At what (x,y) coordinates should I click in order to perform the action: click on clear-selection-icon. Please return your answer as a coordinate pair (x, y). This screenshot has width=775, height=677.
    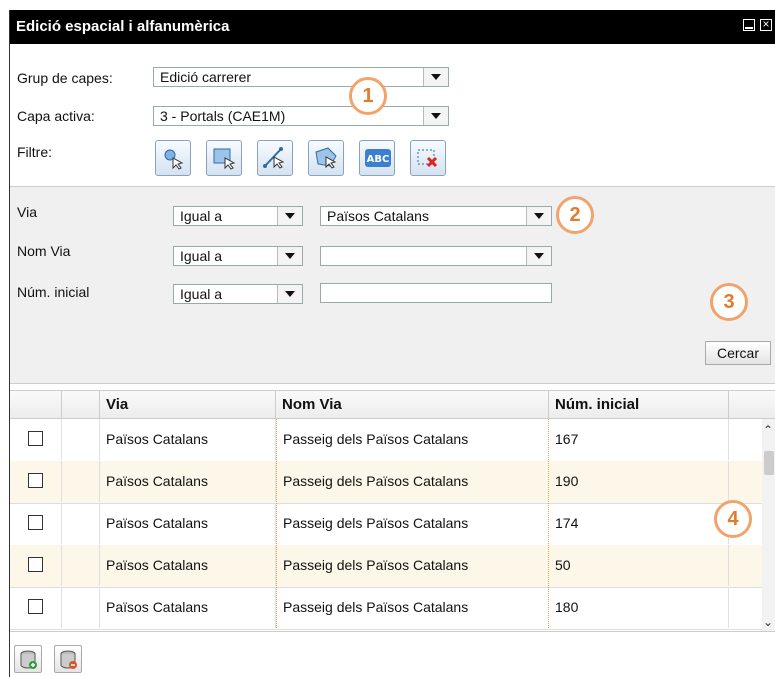
    Looking at the image, I should click on (427, 158).